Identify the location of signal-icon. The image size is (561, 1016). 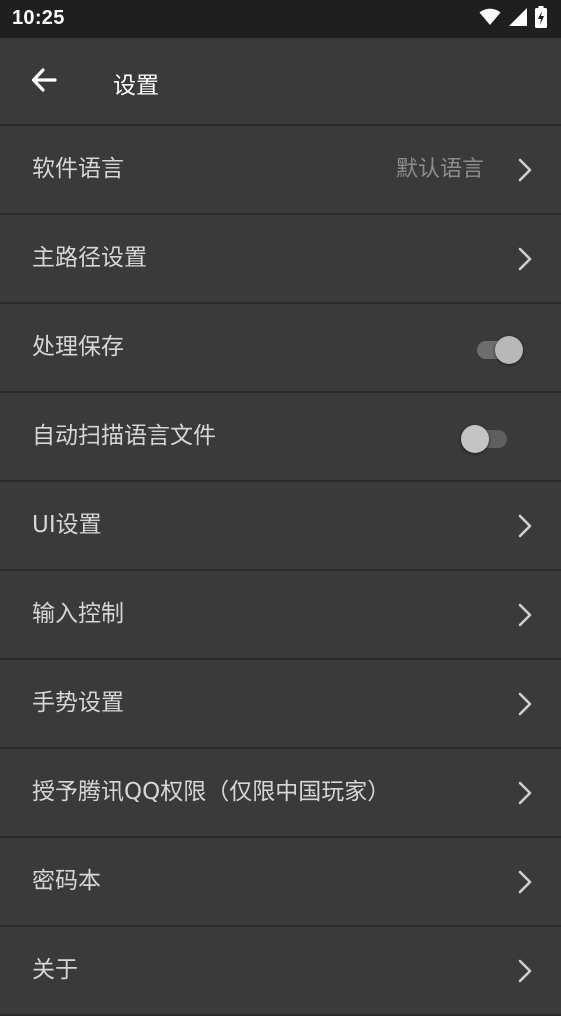
(518, 19).